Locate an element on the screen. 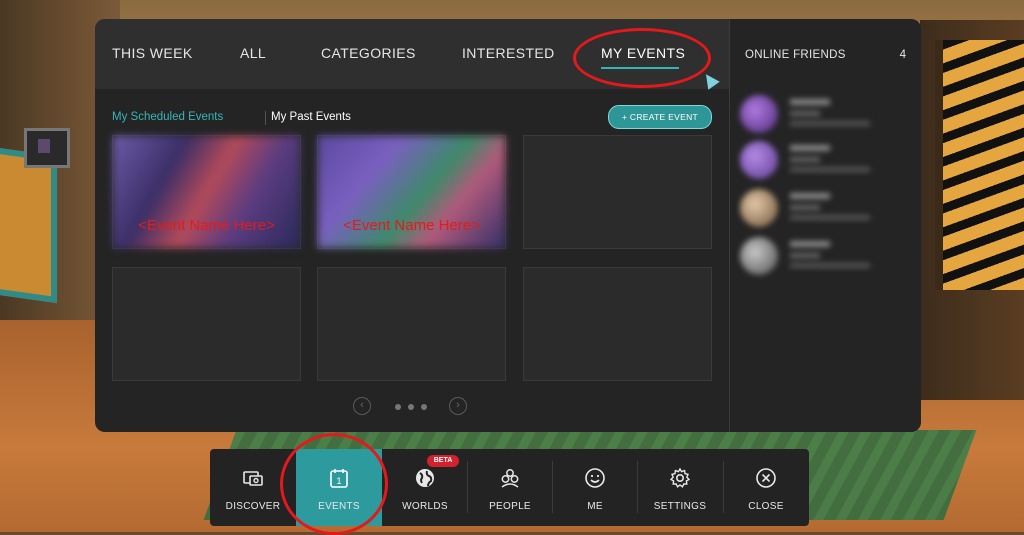  close-icon is located at coordinates (766, 480).